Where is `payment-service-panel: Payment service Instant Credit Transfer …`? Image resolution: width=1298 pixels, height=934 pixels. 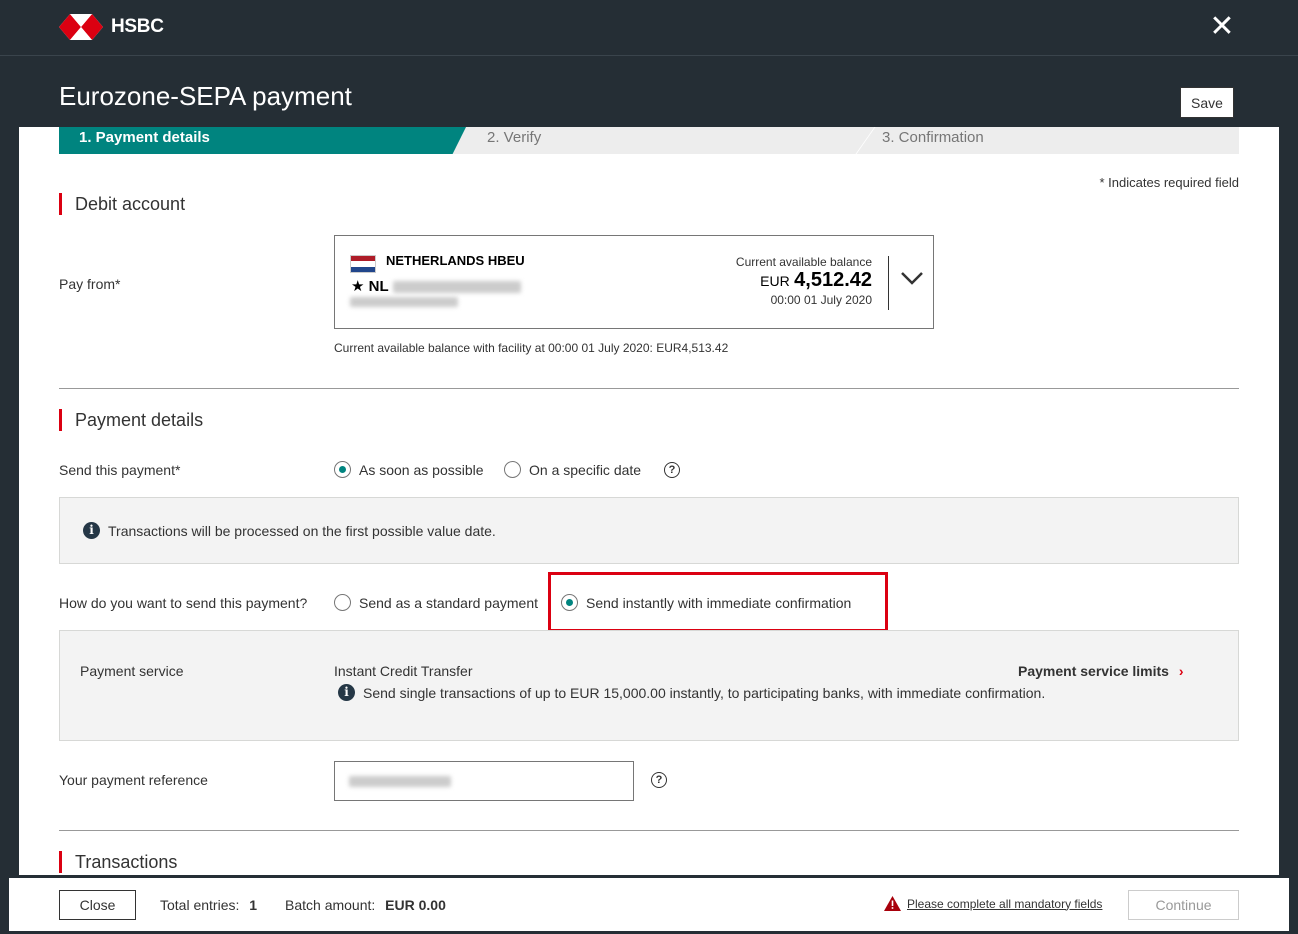 payment-service-panel: Payment service Instant Credit Transfer … is located at coordinates (649, 685).